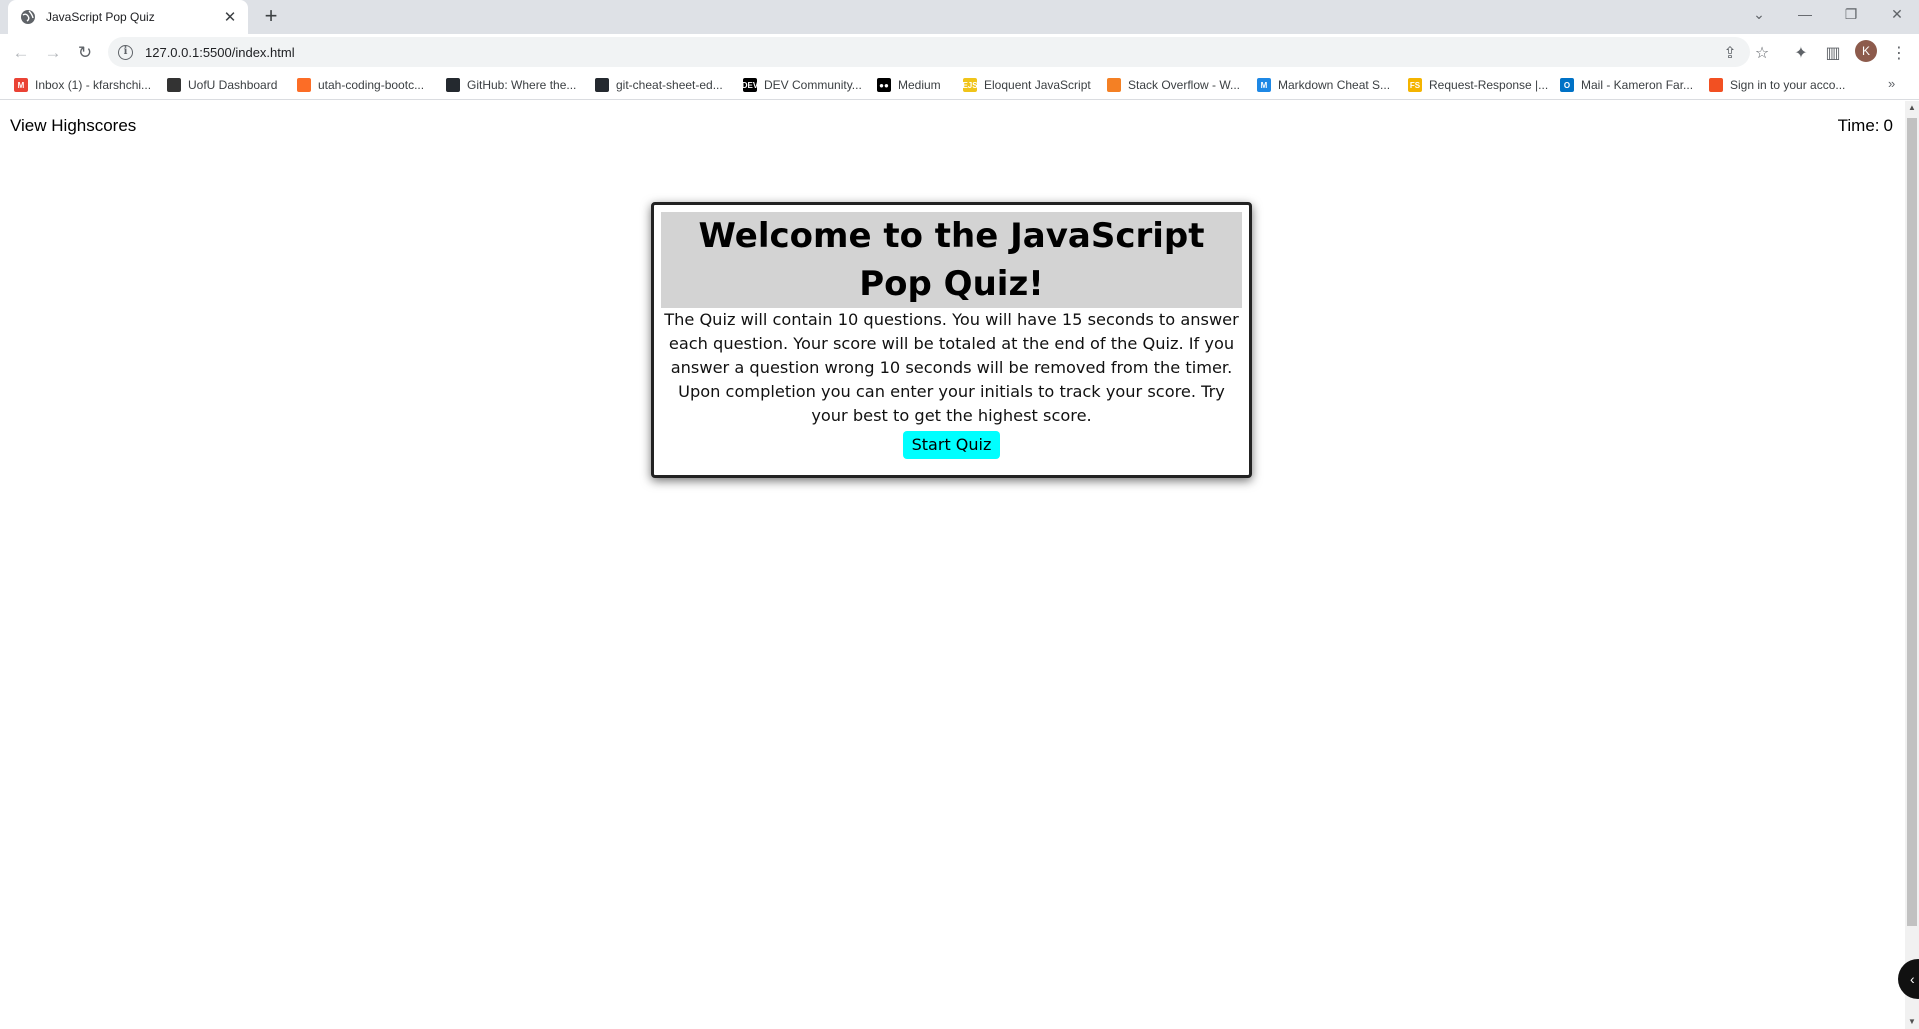  I want to click on canvas-icon, so click(174, 85).